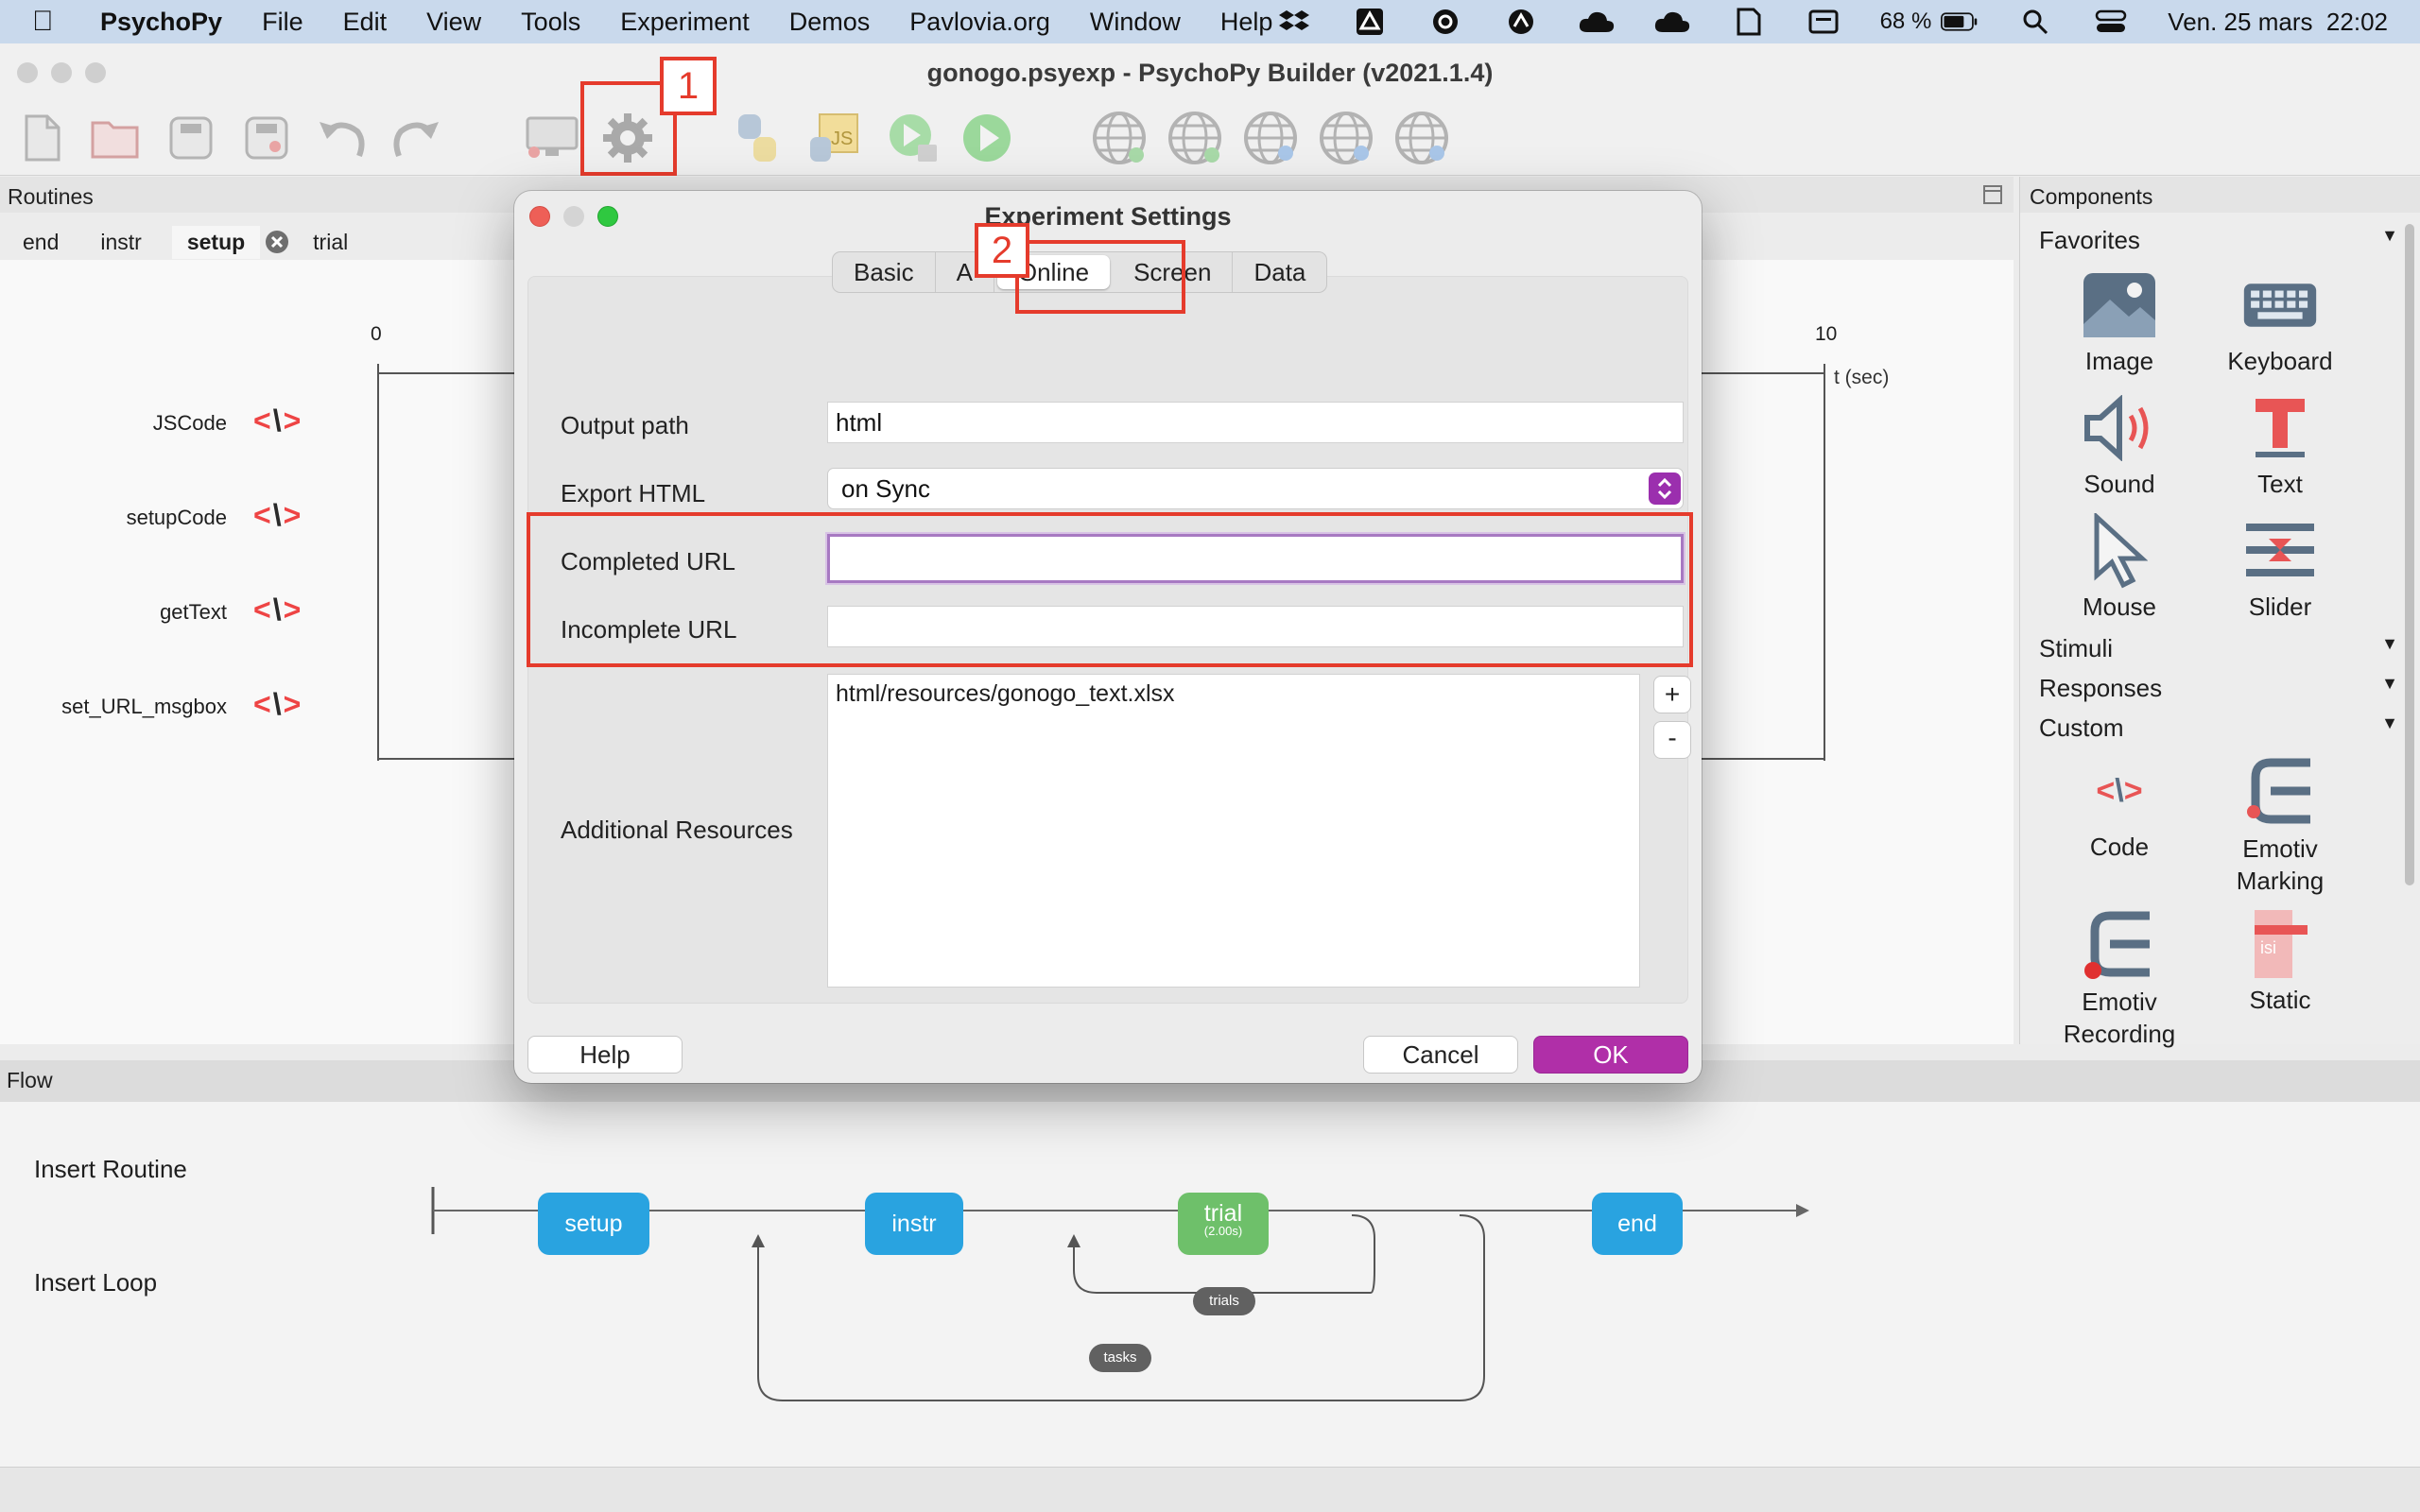 This screenshot has height=1512, width=2420. What do you see at coordinates (605, 1055) in the screenshot?
I see `help-button: Help` at bounding box center [605, 1055].